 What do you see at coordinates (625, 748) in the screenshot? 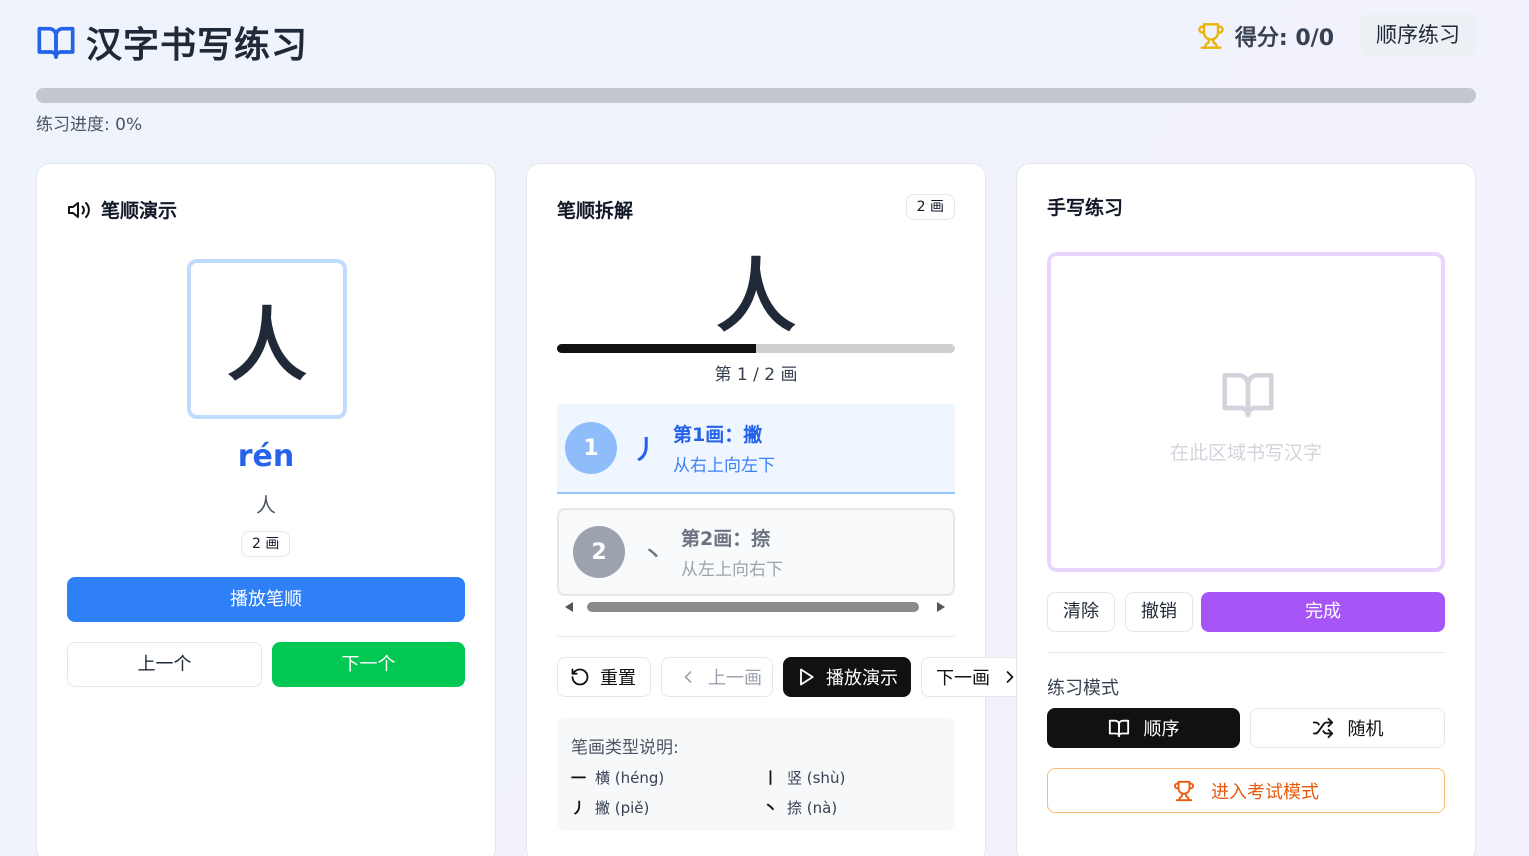
I see `legend-title: 笔画类型说明:` at bounding box center [625, 748].